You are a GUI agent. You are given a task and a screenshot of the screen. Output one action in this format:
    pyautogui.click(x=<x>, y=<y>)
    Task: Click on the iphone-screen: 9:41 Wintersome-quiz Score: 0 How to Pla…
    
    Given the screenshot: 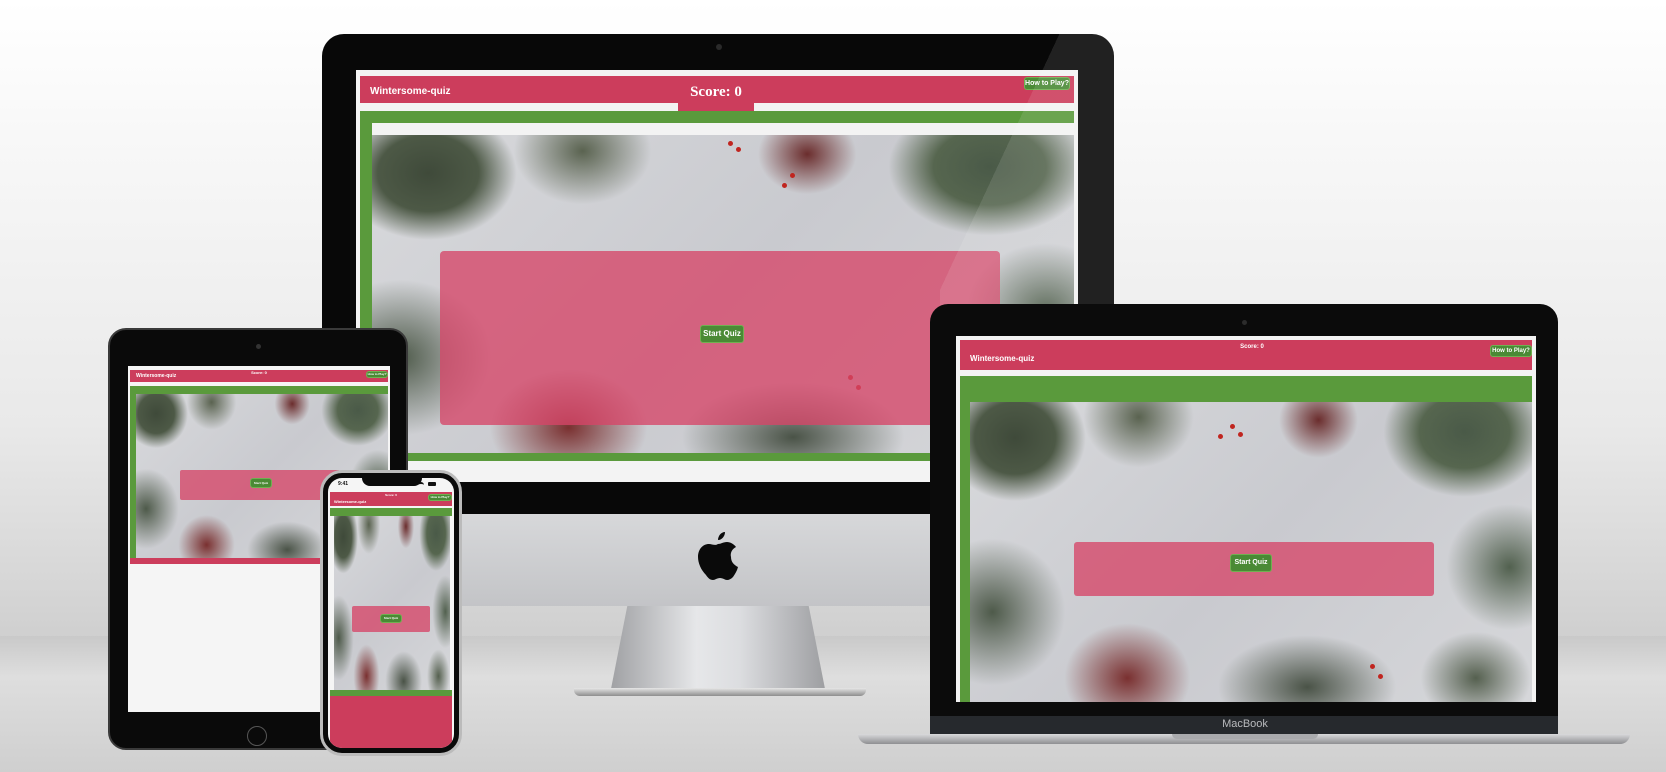 What is the action you would take?
    pyautogui.click(x=391, y=613)
    